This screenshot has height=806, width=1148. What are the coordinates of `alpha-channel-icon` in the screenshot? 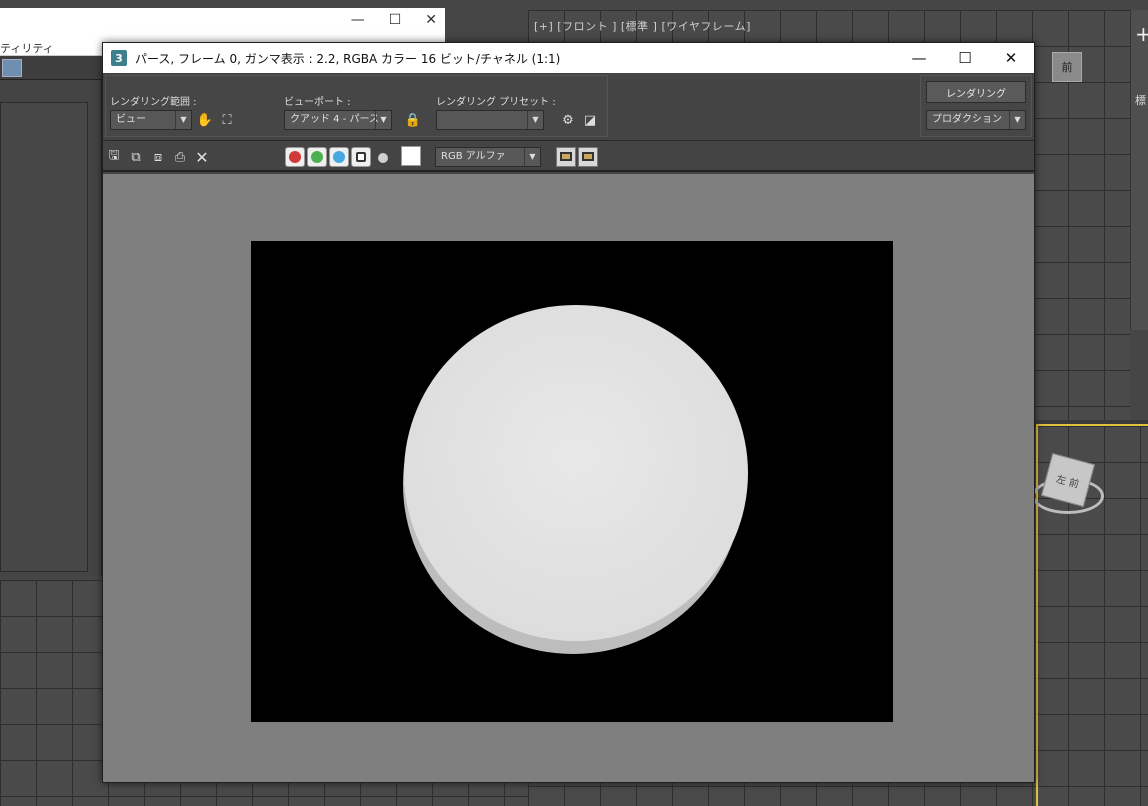 It's located at (361, 157).